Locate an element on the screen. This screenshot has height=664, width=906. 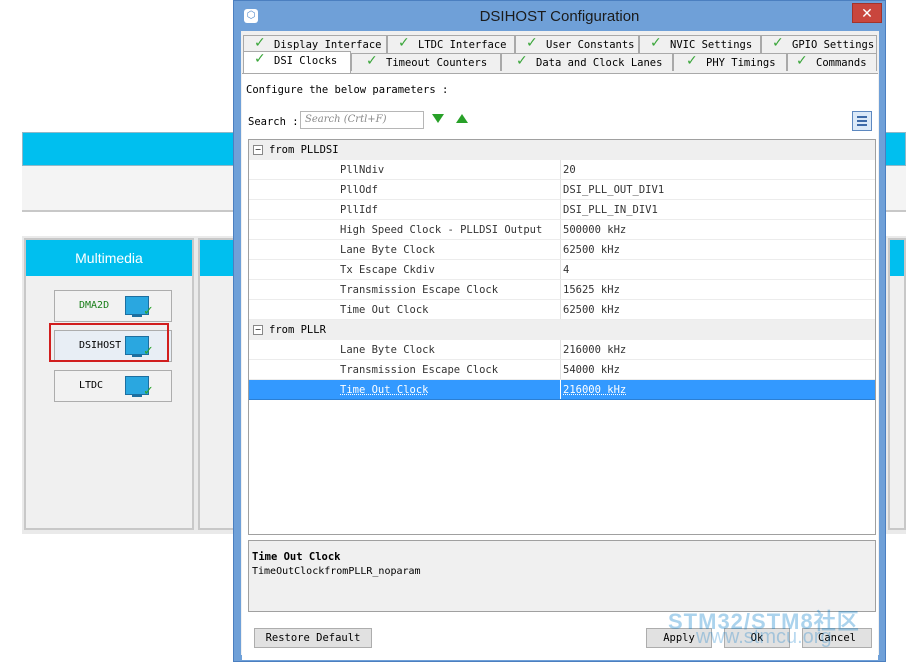
watermark-url: www.stmcu.org is located at coordinates (764, 637).